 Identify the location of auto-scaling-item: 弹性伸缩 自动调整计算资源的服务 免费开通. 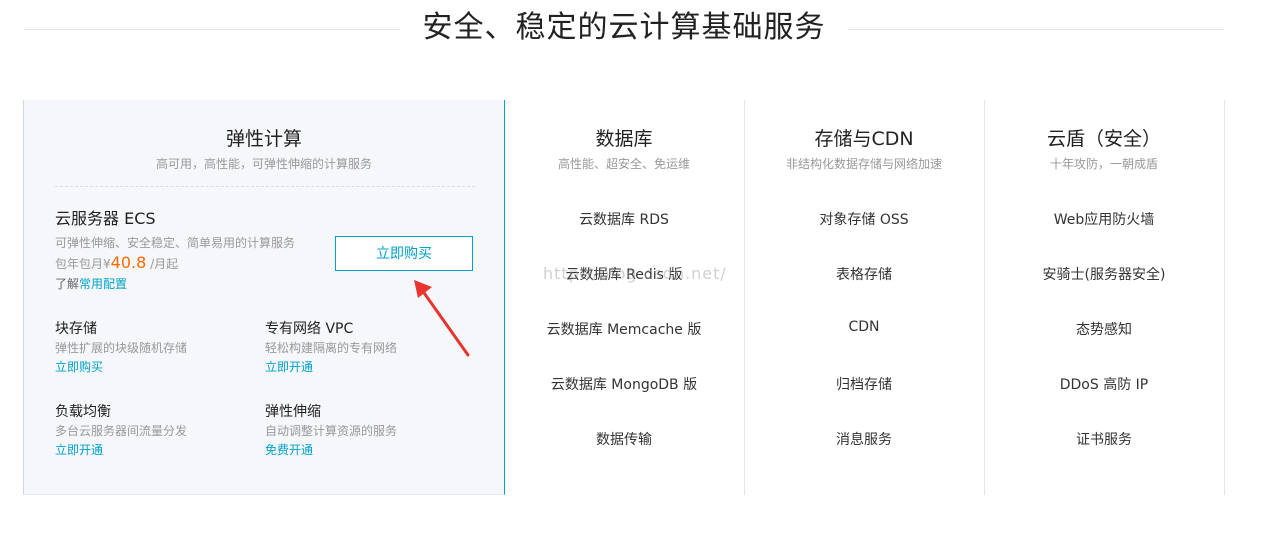
(365, 430).